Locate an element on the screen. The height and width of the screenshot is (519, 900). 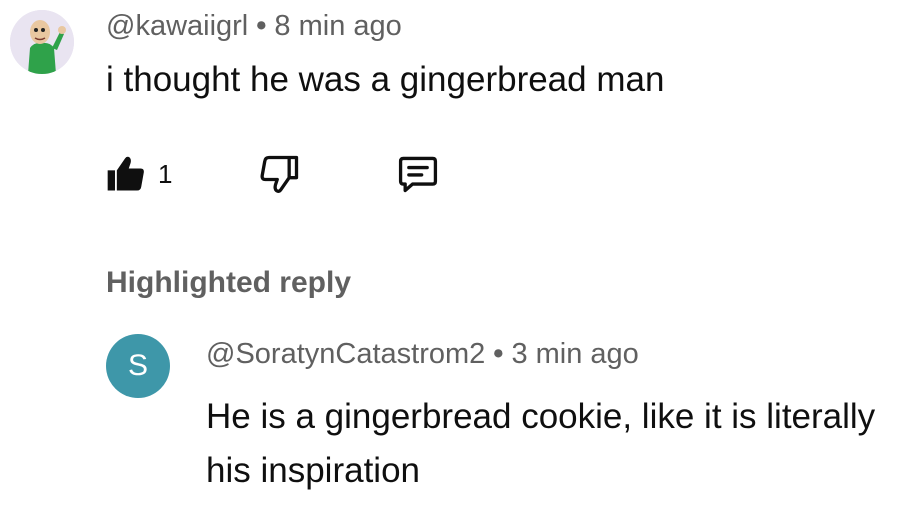
like-button: 1 is located at coordinates (138, 174).